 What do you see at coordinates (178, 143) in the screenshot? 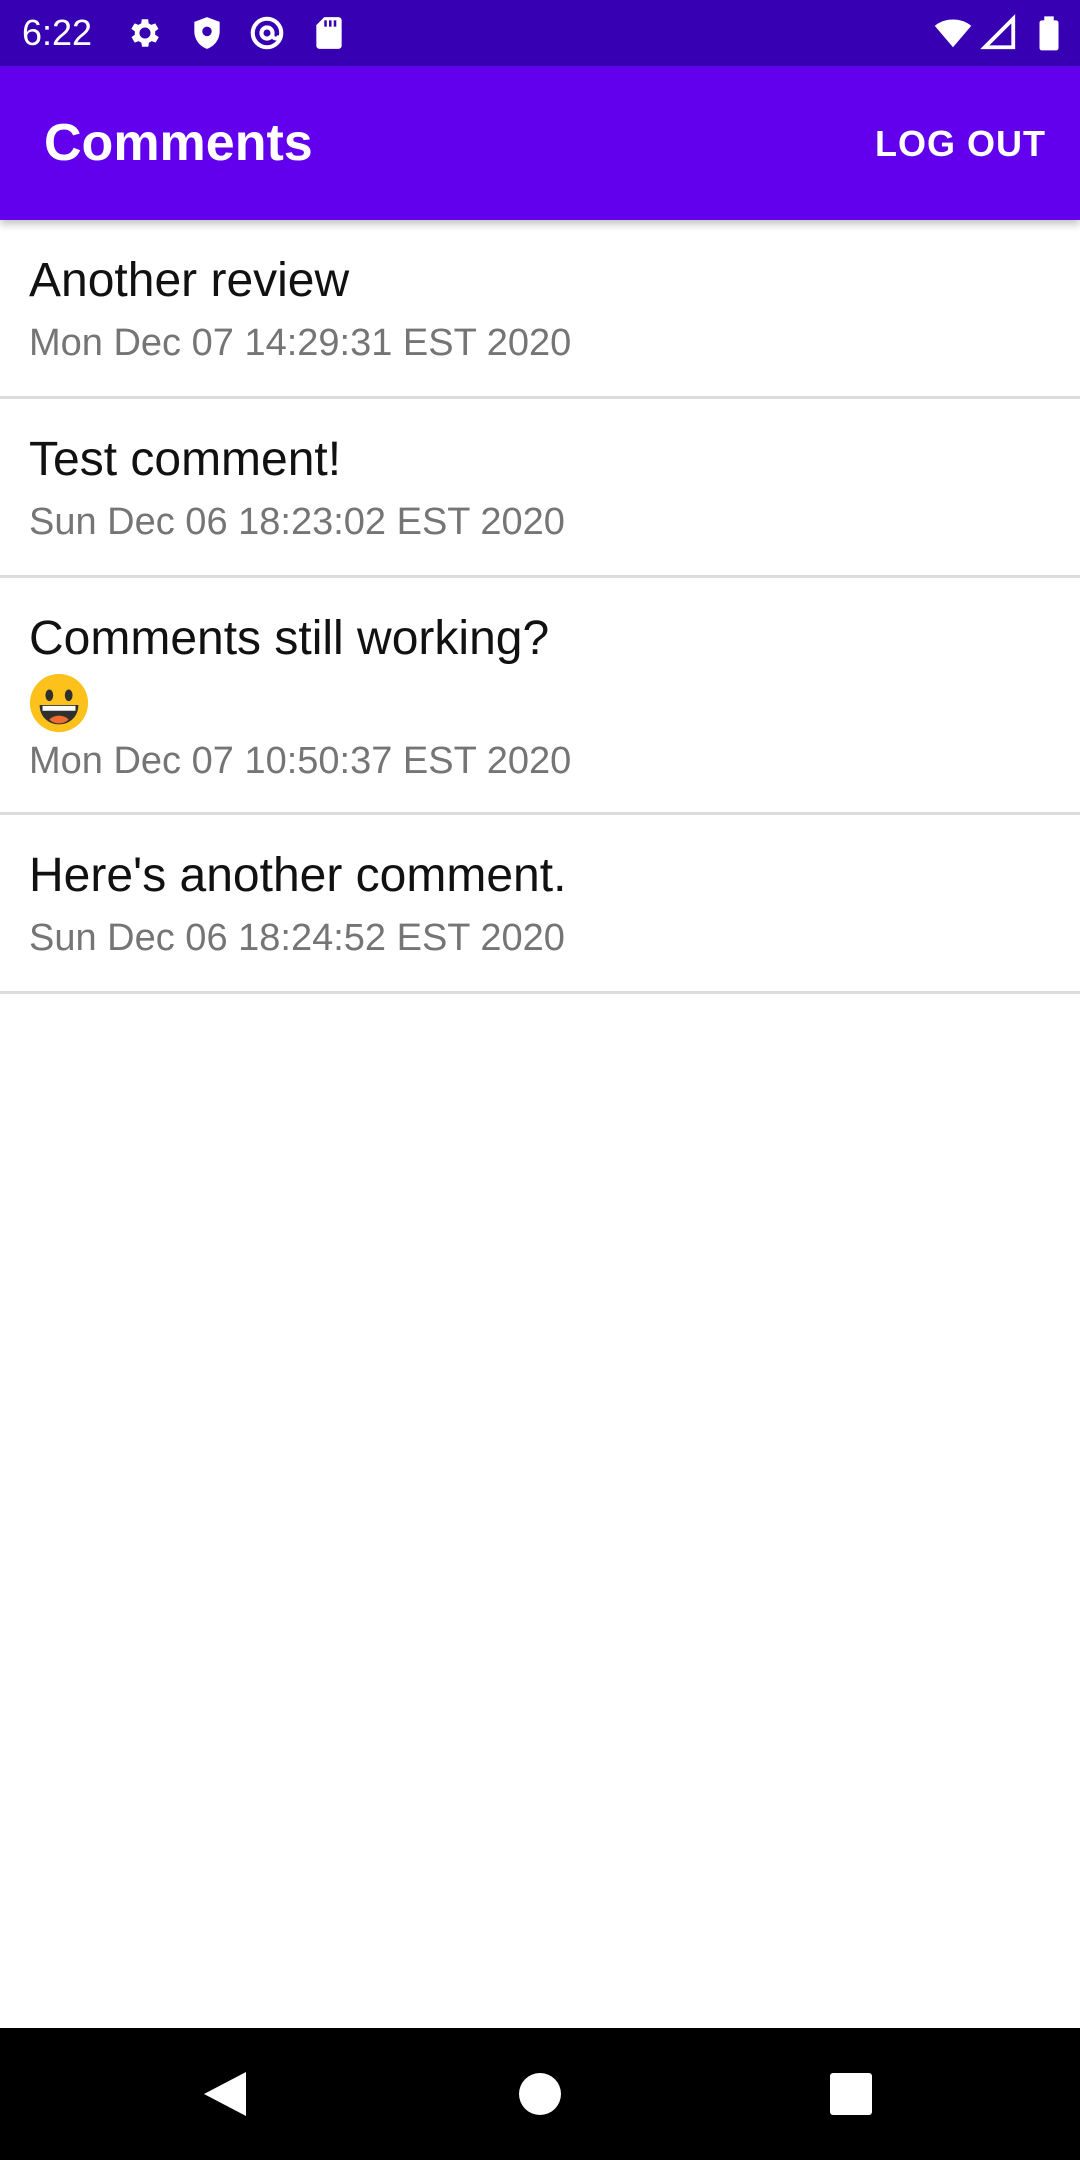
I see `page-title: Comments` at bounding box center [178, 143].